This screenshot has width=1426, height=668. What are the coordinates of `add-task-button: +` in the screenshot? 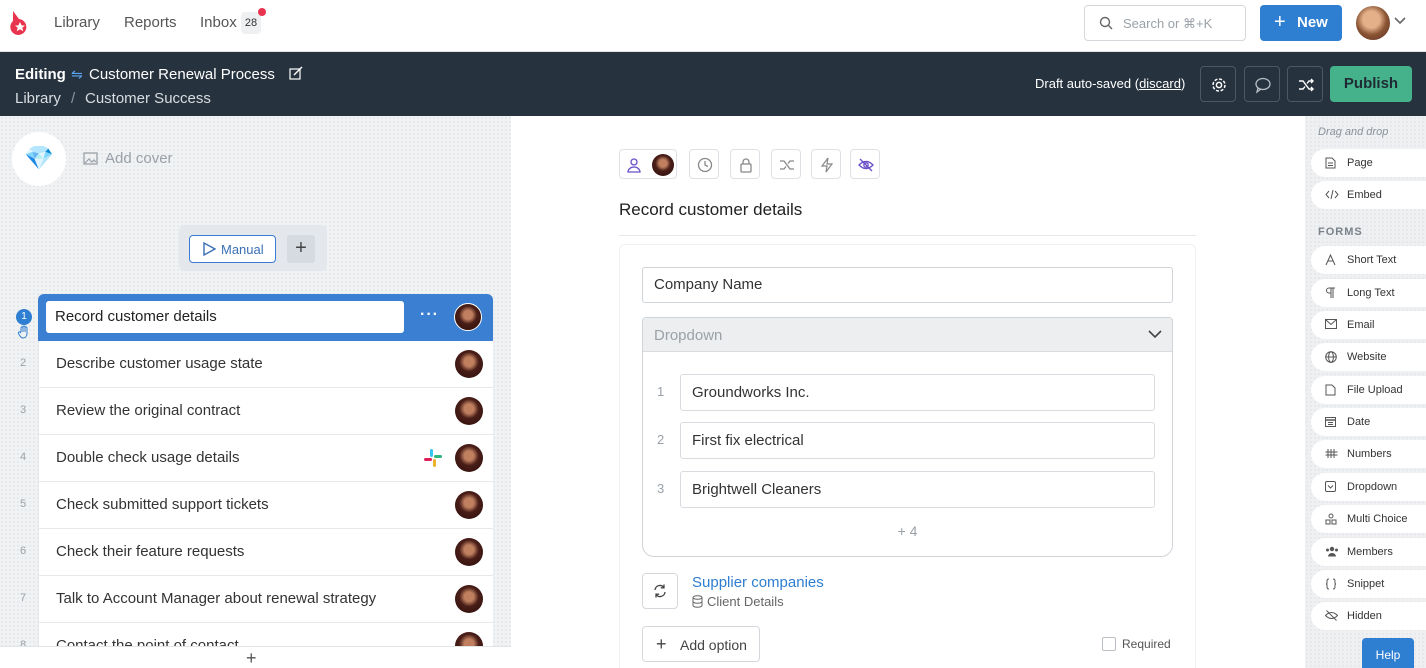 It's located at (255, 657).